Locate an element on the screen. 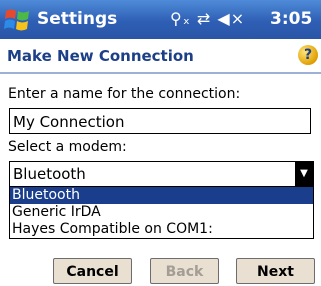 Image resolution: width=321 pixels, height=286 pixels. clock: 3:05 is located at coordinates (291, 19).